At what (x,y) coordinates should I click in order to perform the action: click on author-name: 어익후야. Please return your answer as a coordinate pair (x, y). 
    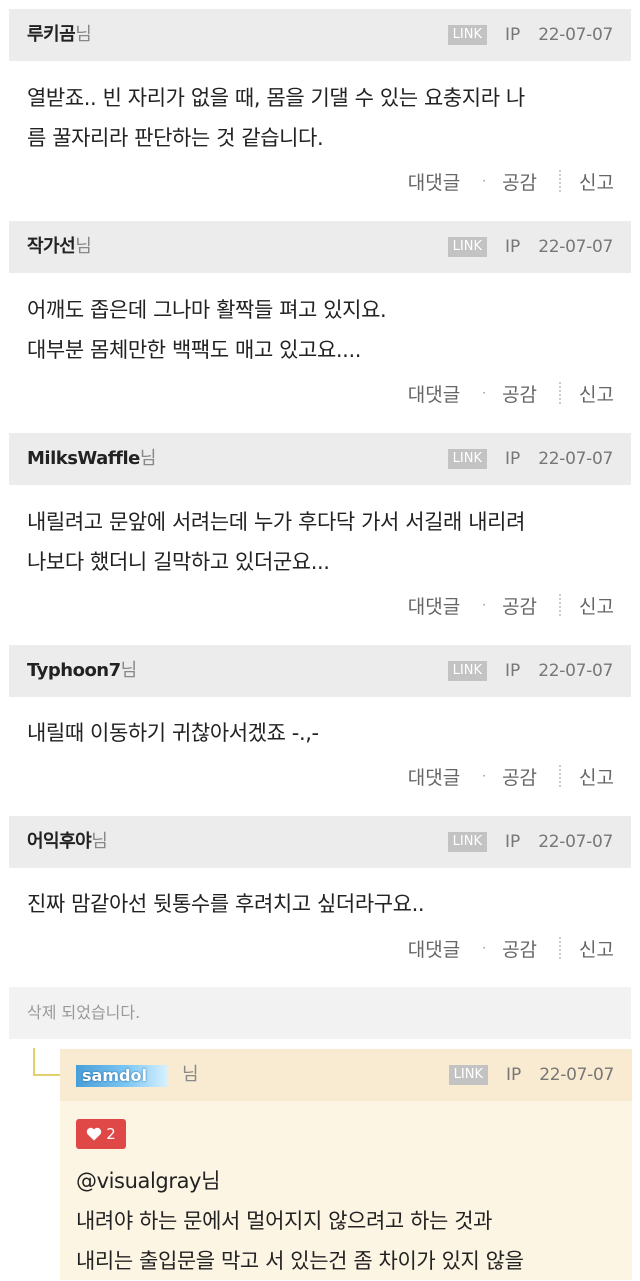
    Looking at the image, I should click on (59, 841).